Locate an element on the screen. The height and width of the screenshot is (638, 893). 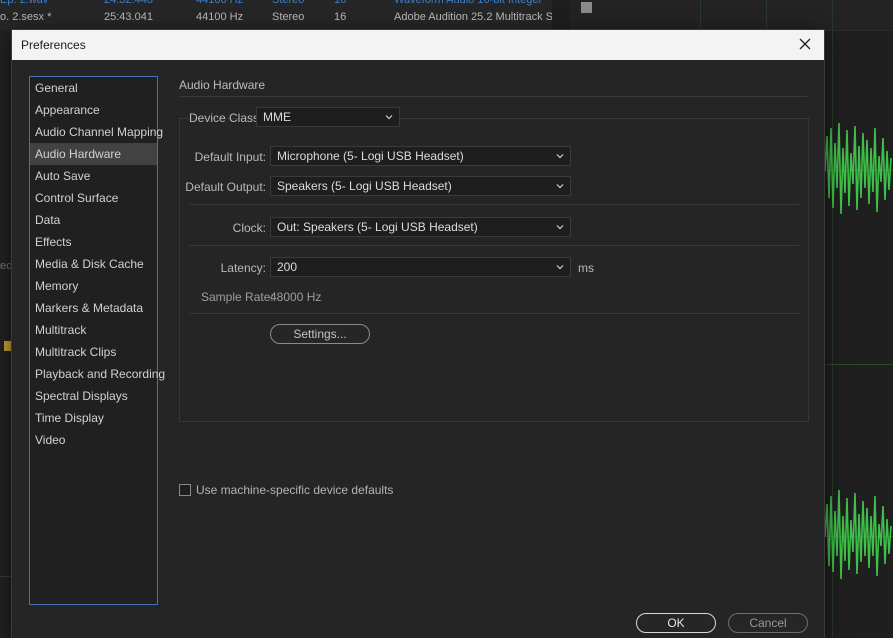
file-name: o. 2.sesx * is located at coordinates (26, 17).